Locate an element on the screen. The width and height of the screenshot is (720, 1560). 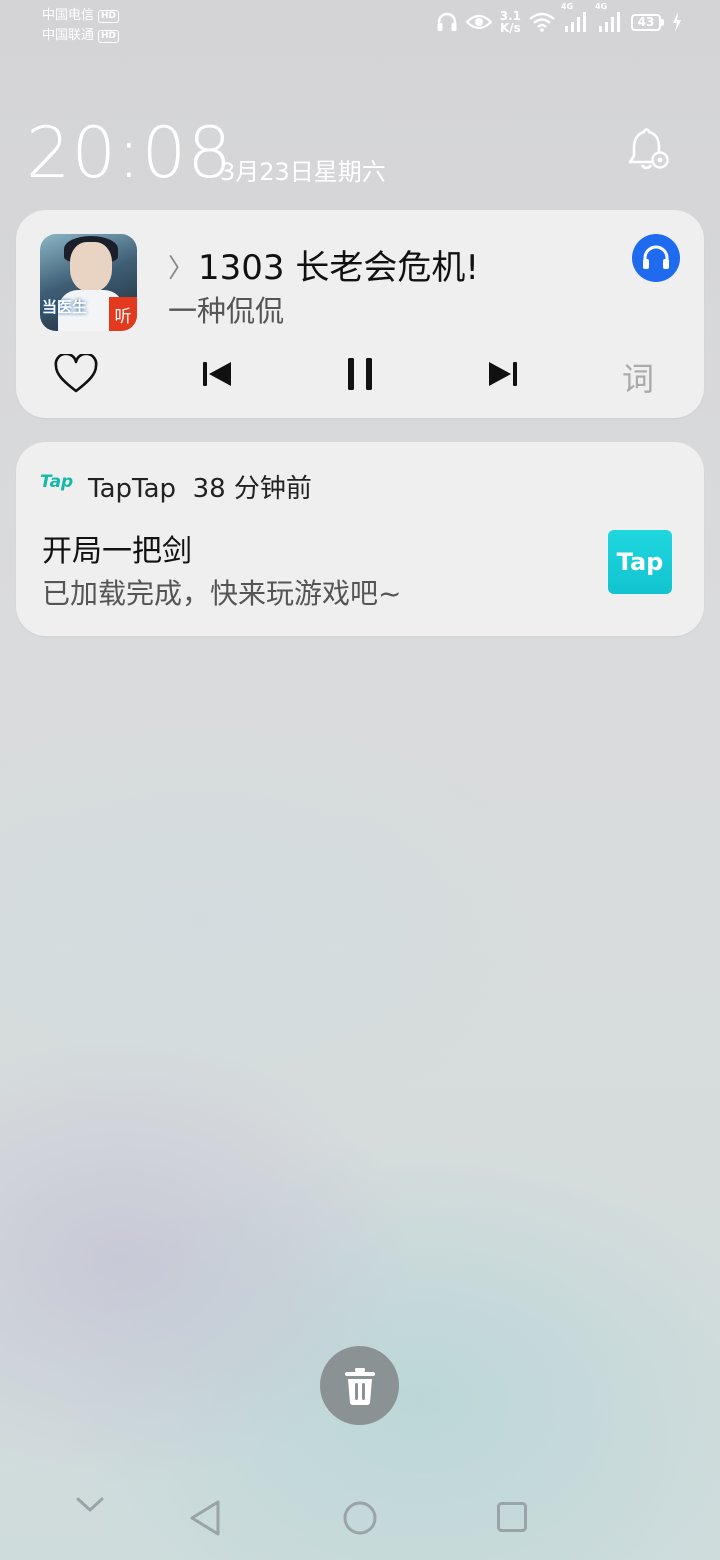
headphones-icon is located at coordinates (447, 21).